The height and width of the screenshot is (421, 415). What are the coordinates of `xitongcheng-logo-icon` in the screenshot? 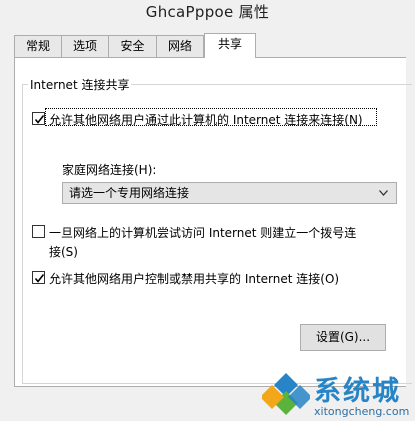 It's located at (286, 394).